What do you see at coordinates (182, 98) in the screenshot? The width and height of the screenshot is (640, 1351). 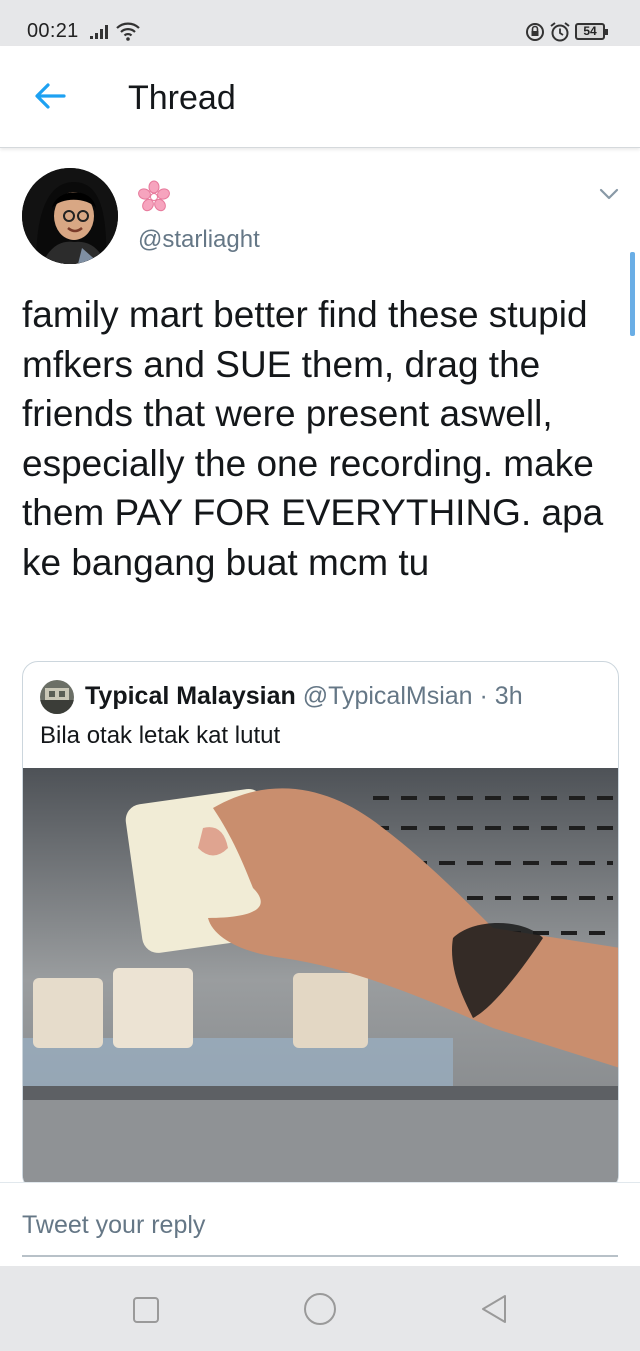 I see `page-title: Thread` at bounding box center [182, 98].